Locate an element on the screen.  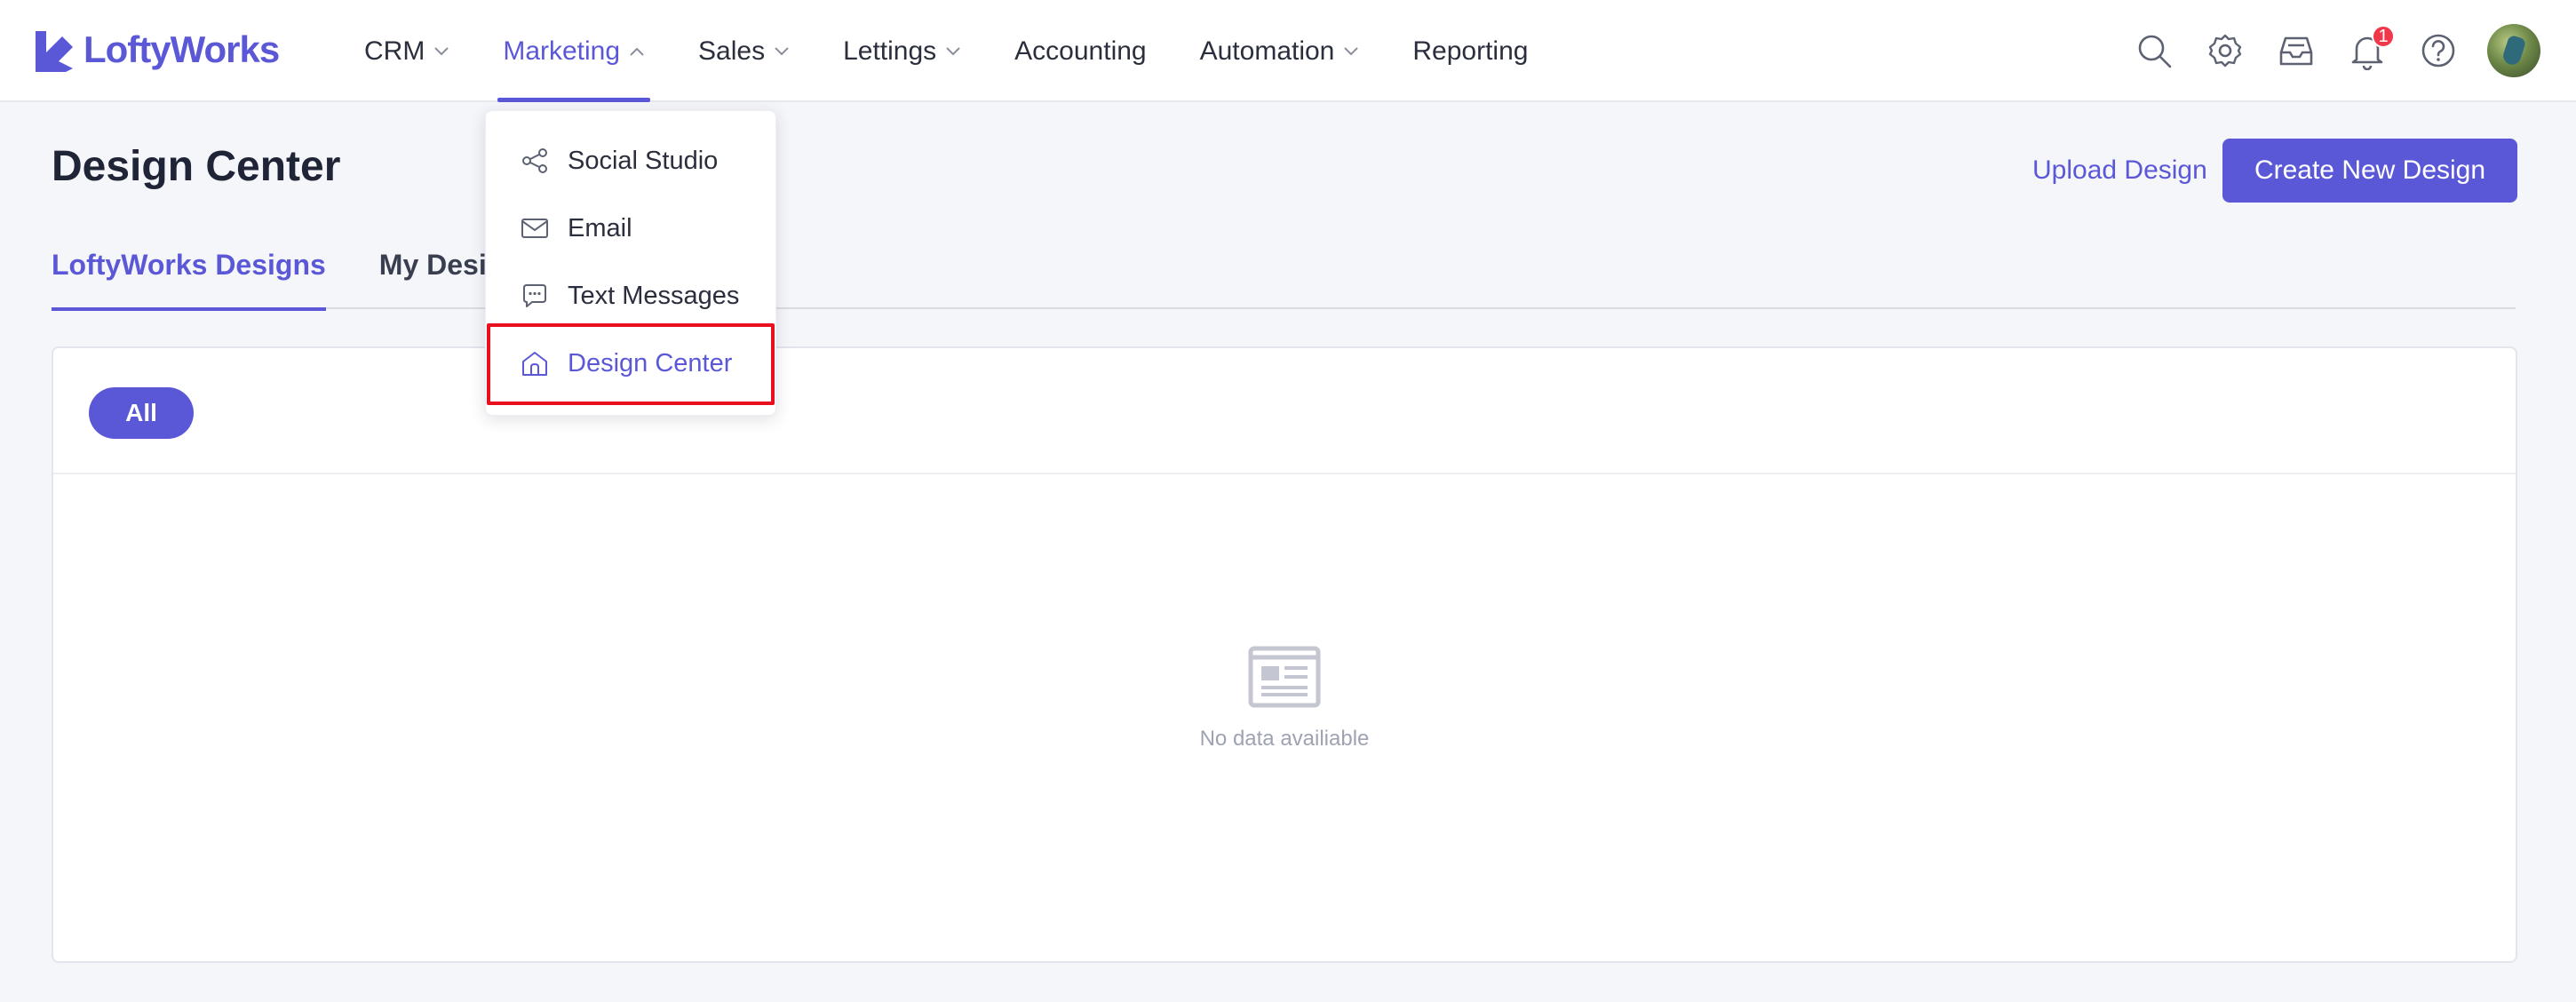
nav-lettings-label: Lettings is located at coordinates (890, 51).